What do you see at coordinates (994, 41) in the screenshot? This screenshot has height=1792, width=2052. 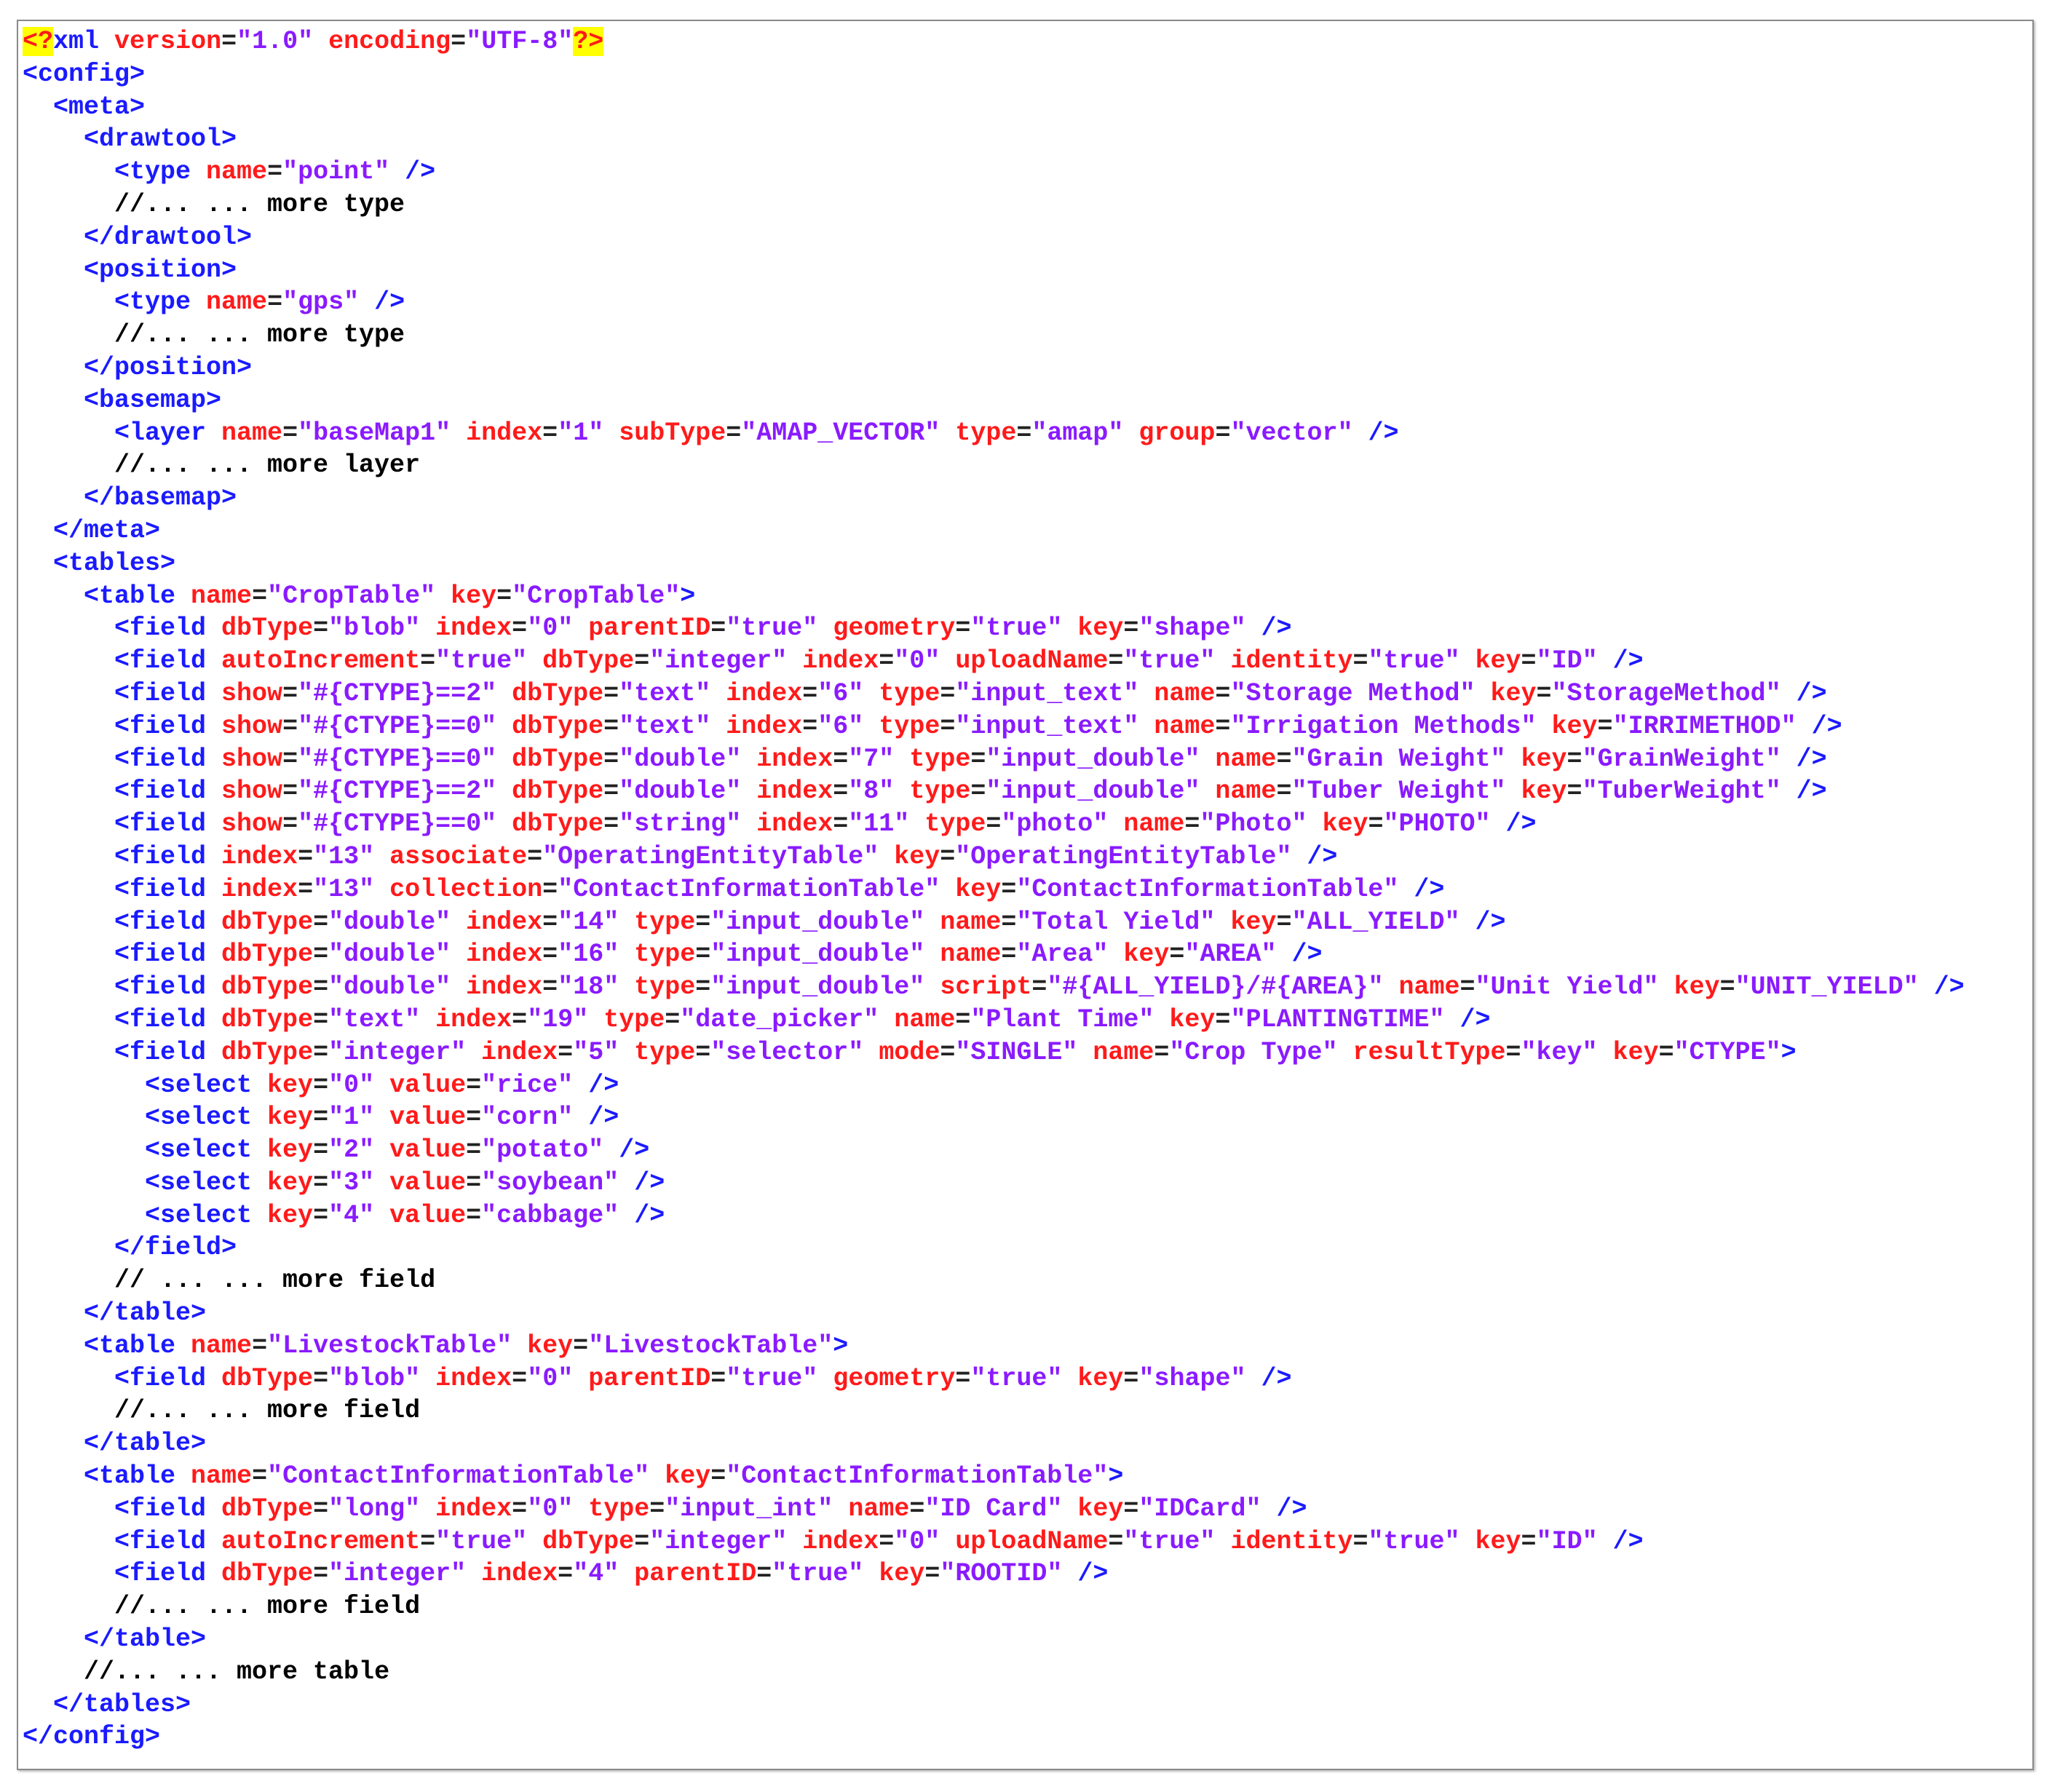 I see `code-line: <?xml version="1.0" encoding="UTF-8"?>` at bounding box center [994, 41].